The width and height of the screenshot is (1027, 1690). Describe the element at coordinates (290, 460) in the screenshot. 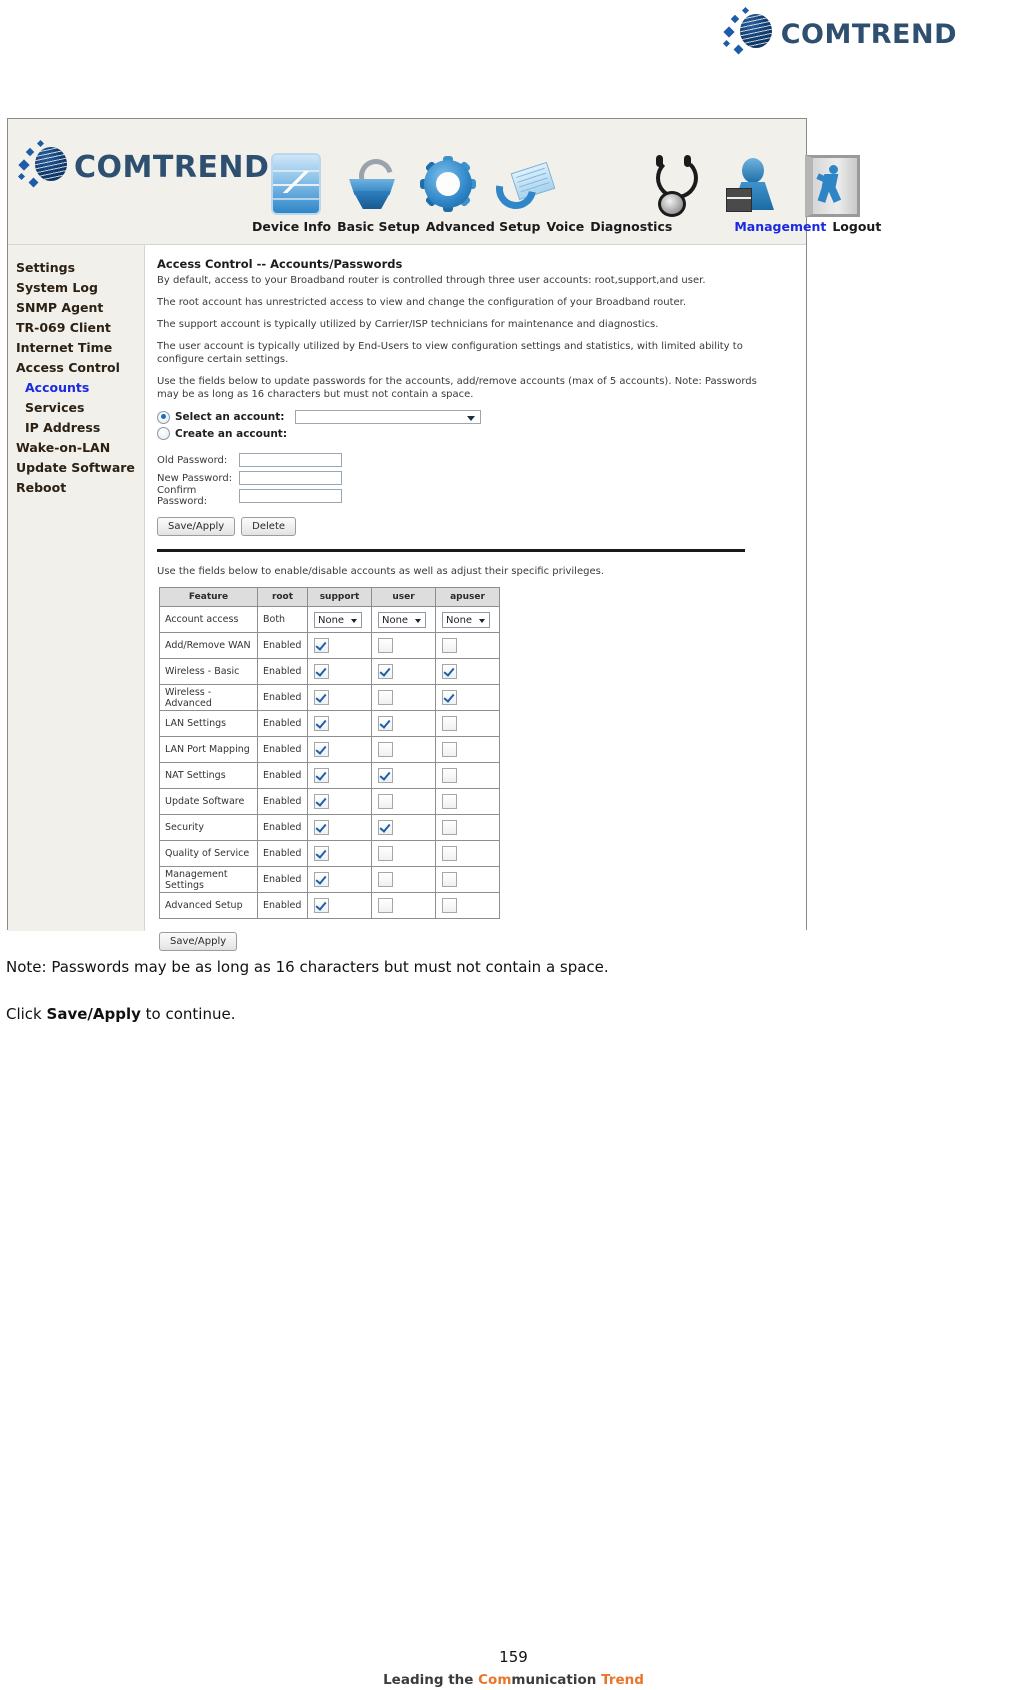

I see `old-password-input` at that location.